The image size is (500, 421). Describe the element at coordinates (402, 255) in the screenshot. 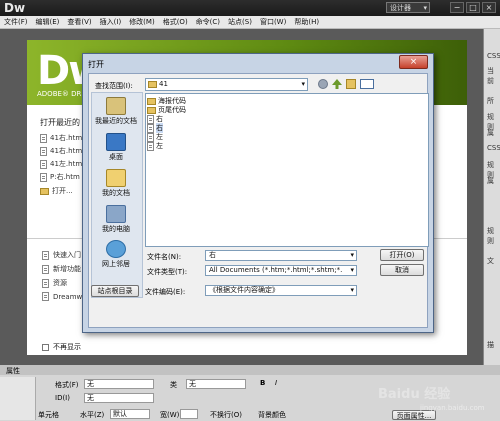

I see `open-button: 打开(O)` at that location.